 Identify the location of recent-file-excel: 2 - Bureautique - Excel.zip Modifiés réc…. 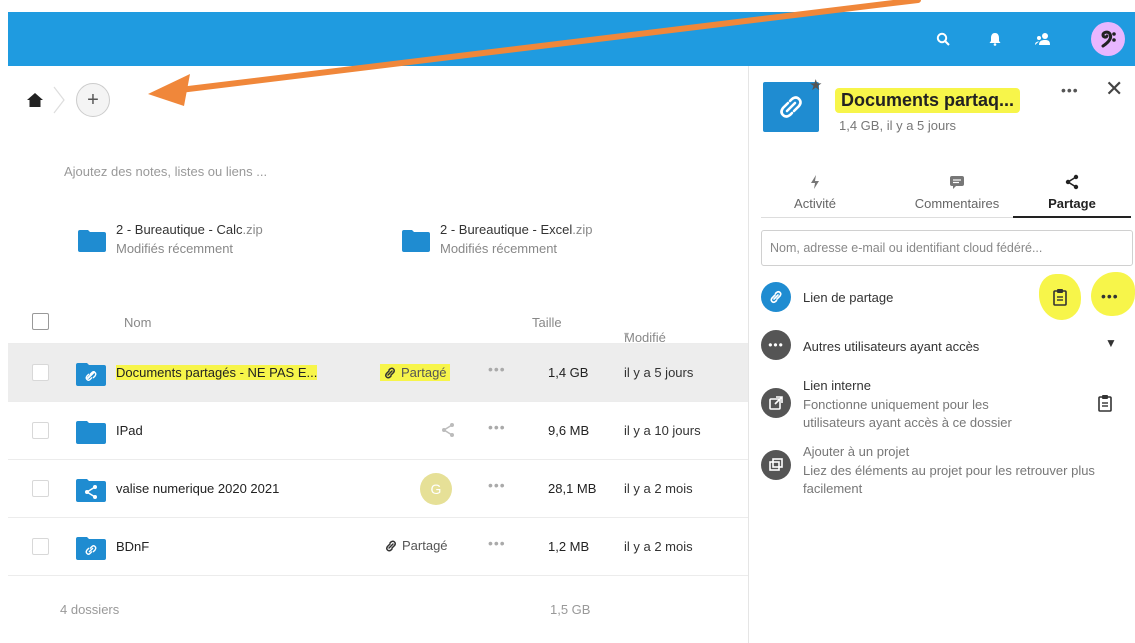
(497, 239).